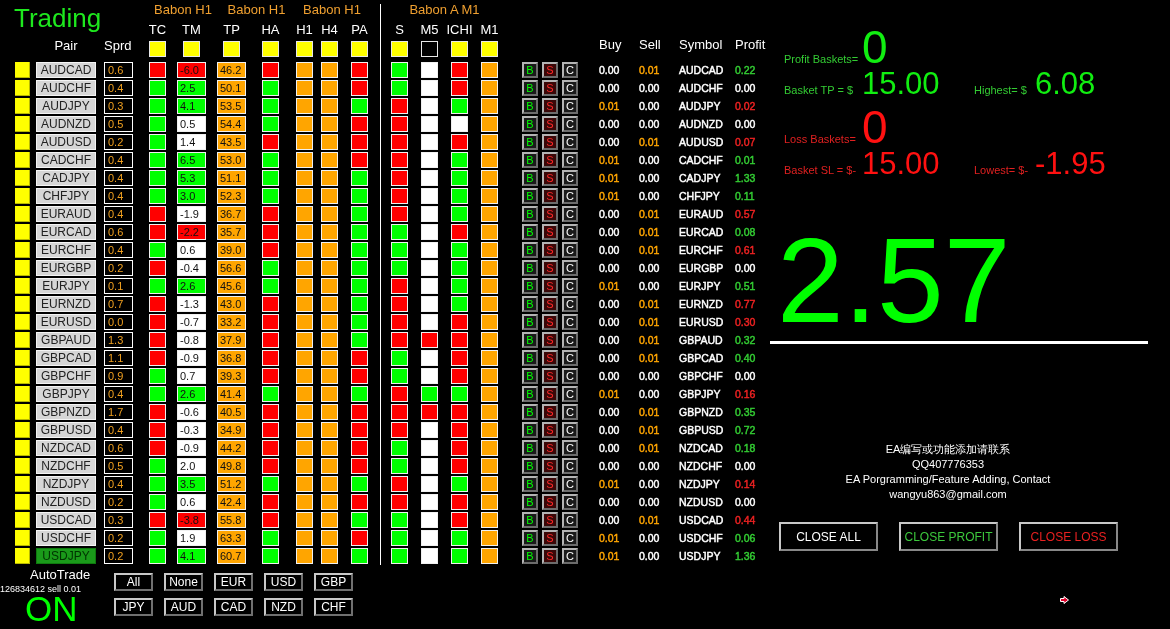  I want to click on pair-button: GBPUSD, so click(66, 430).